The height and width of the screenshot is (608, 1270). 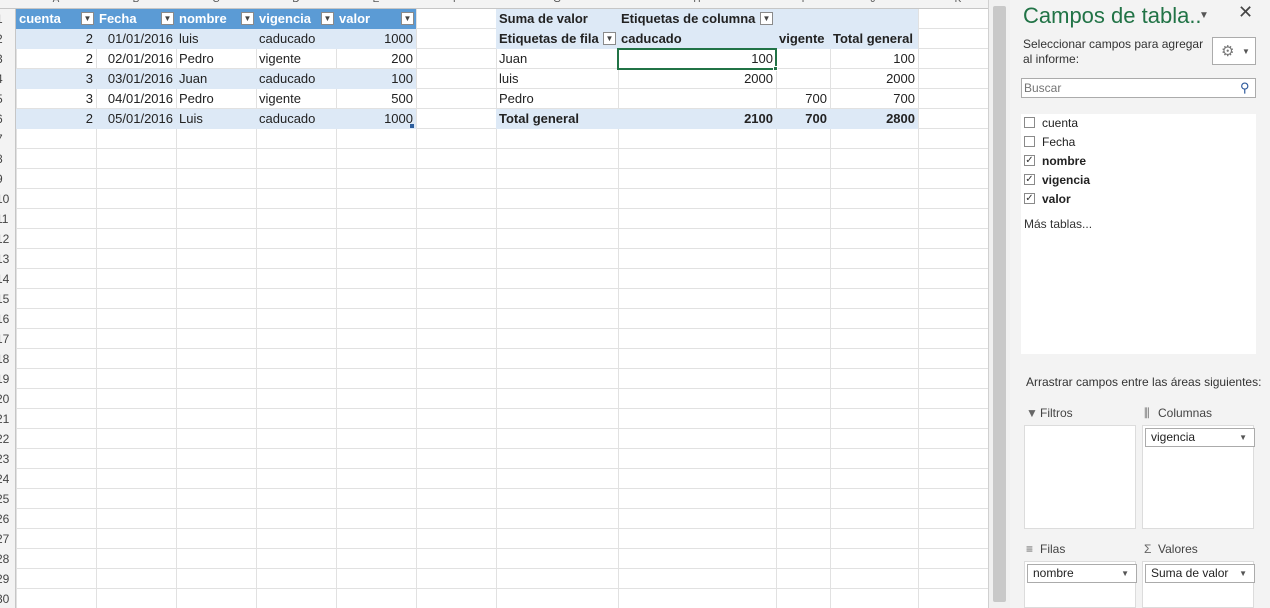 What do you see at coordinates (874, 119) in the screenshot?
I see `pivot-total-cell: 2800` at bounding box center [874, 119].